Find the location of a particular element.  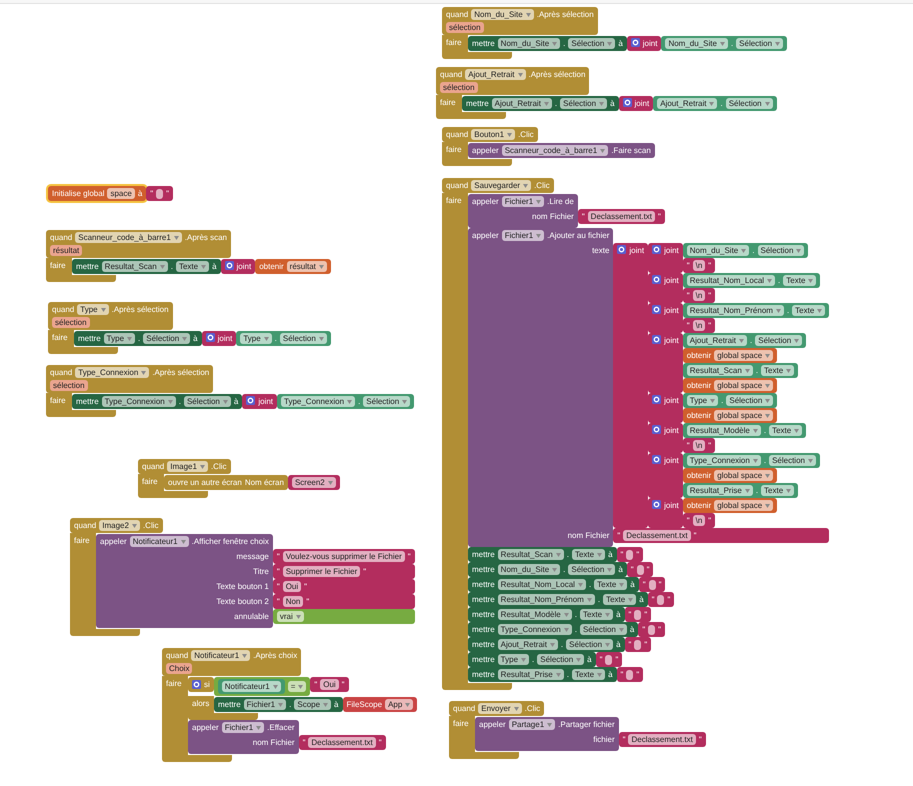

dropdown-field: Sauvegarder is located at coordinates (501, 185).